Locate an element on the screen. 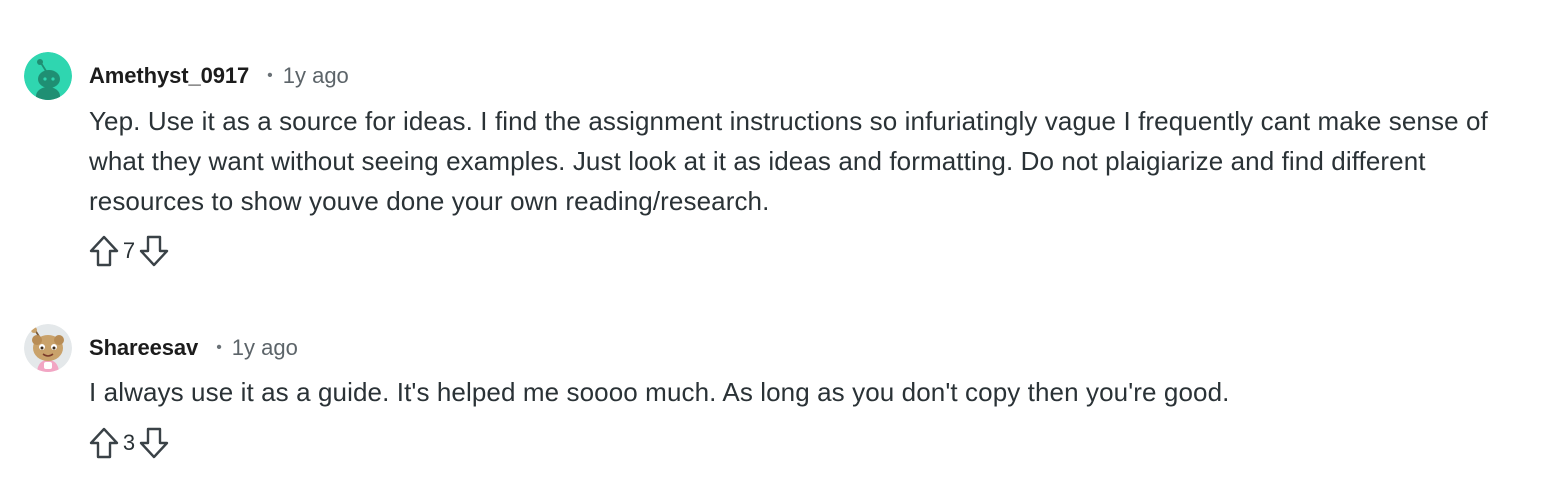  vote-count: 7 is located at coordinates (129, 250).